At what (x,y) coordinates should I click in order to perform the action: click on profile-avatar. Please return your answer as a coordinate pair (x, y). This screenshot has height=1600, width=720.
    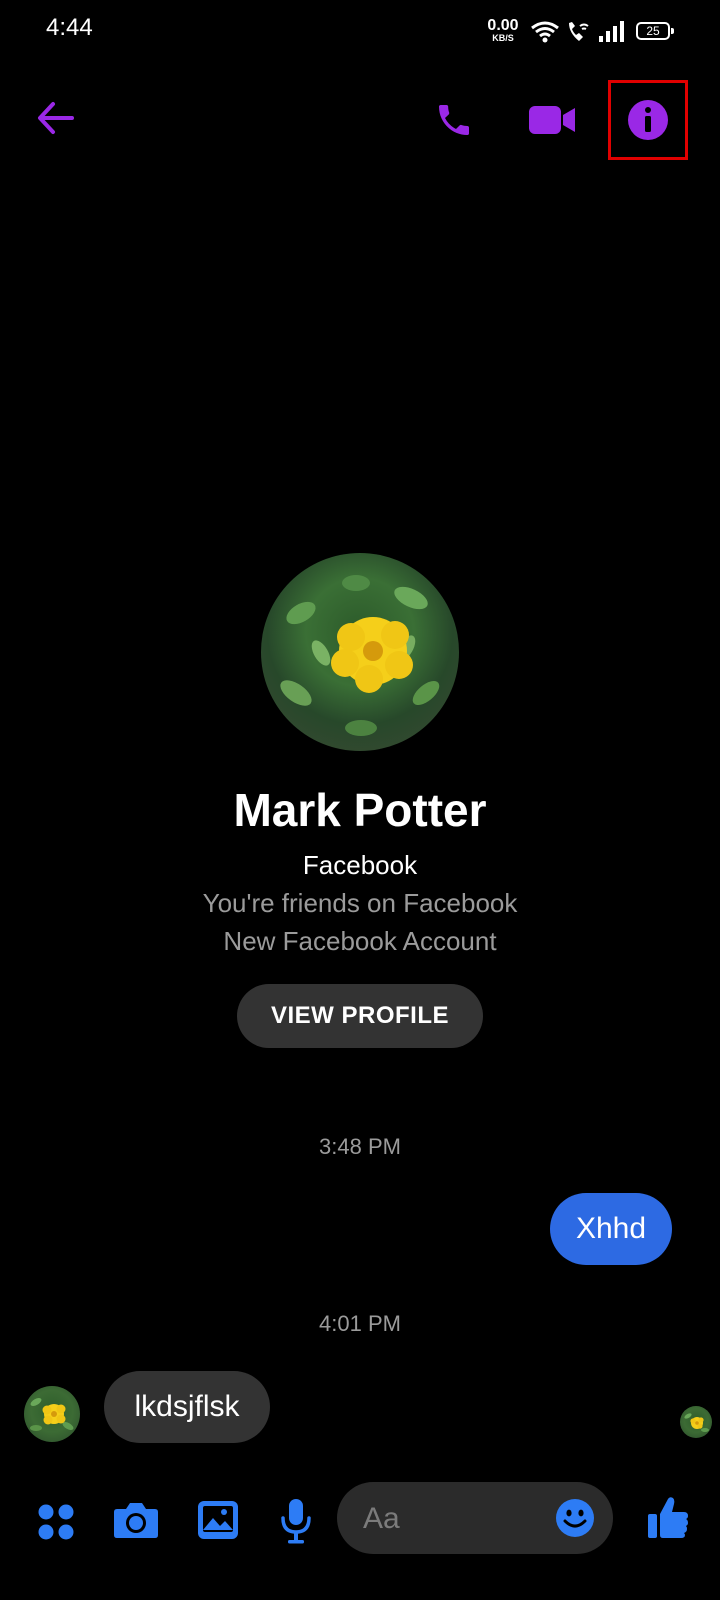
    Looking at the image, I should click on (360, 652).